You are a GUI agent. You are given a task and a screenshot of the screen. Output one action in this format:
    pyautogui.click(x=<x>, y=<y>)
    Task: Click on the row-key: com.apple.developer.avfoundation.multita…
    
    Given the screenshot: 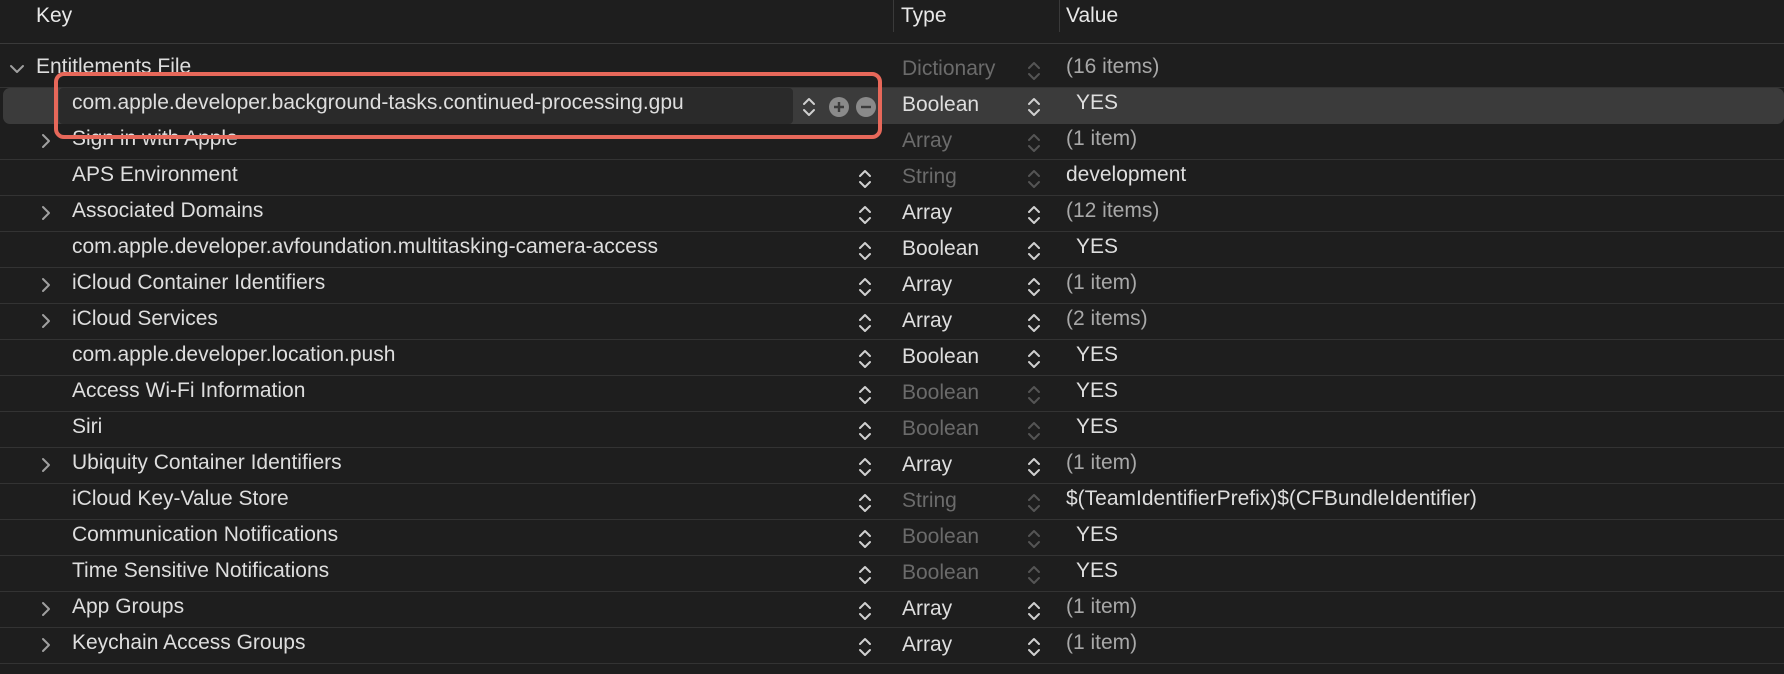 What is the action you would take?
    pyautogui.click(x=365, y=247)
    